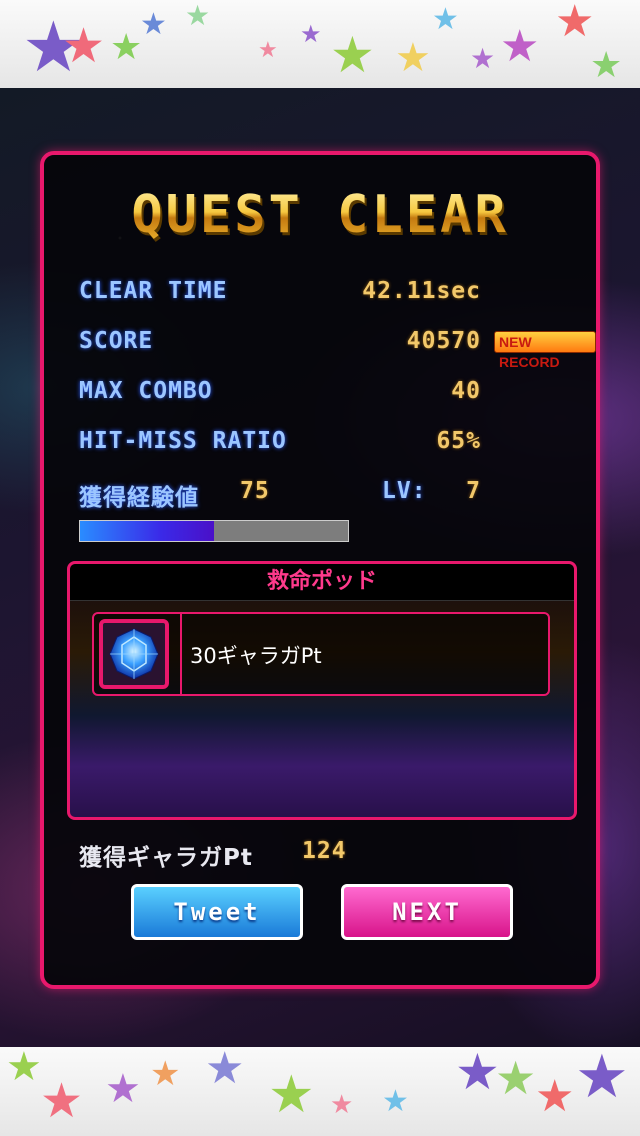 The height and width of the screenshot is (1136, 640). What do you see at coordinates (320, 1091) in the screenshot?
I see `bottom-star-band: ★ ★ ★ ★ ★ ★ ★ ★ ★ ★ ★ ★` at bounding box center [320, 1091].